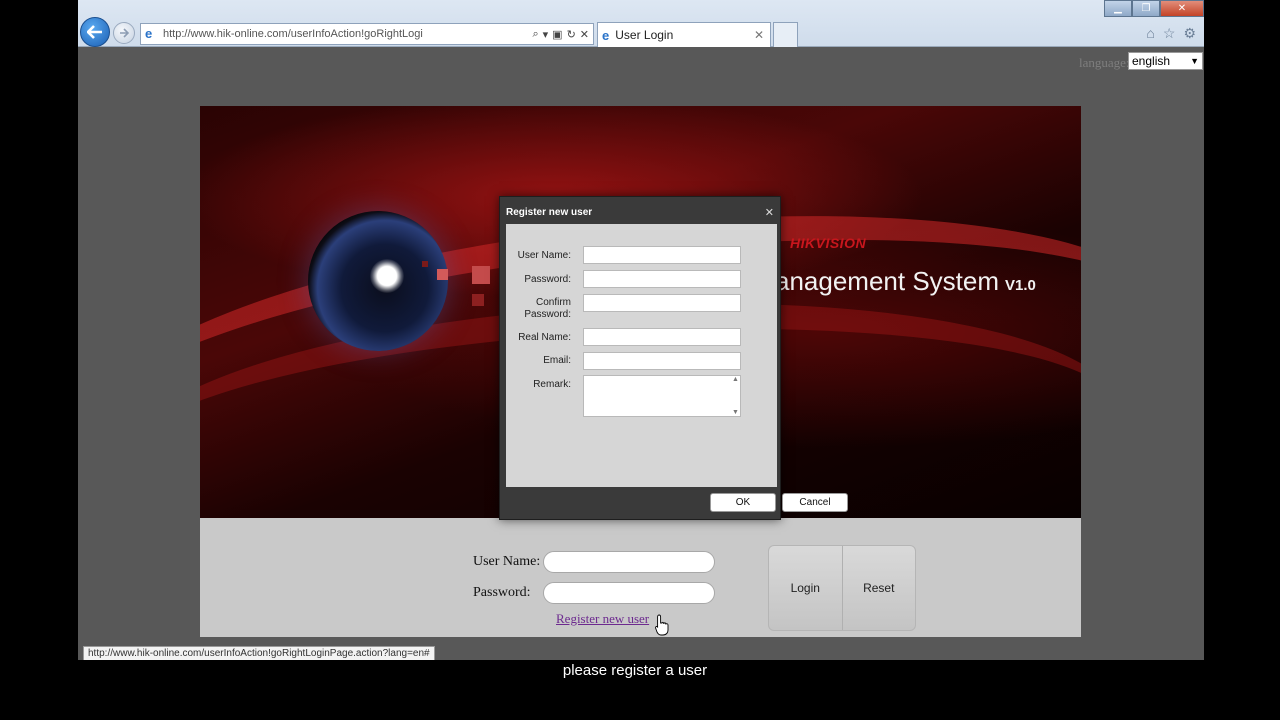 This screenshot has width=1280, height=720. I want to click on dialog-title: Register new user, so click(549, 212).